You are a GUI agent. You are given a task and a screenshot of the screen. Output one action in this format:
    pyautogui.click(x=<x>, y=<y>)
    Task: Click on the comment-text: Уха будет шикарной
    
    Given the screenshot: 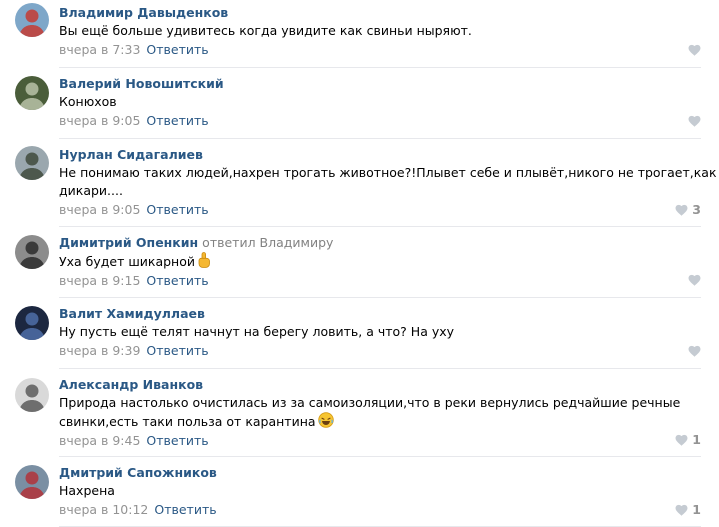 What is the action you would take?
    pyautogui.click(x=380, y=261)
    